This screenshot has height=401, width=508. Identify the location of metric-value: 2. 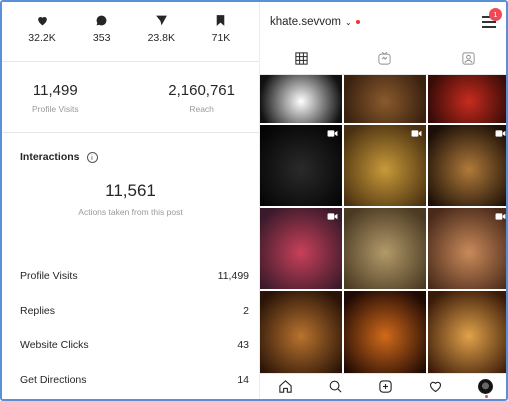
(246, 310).